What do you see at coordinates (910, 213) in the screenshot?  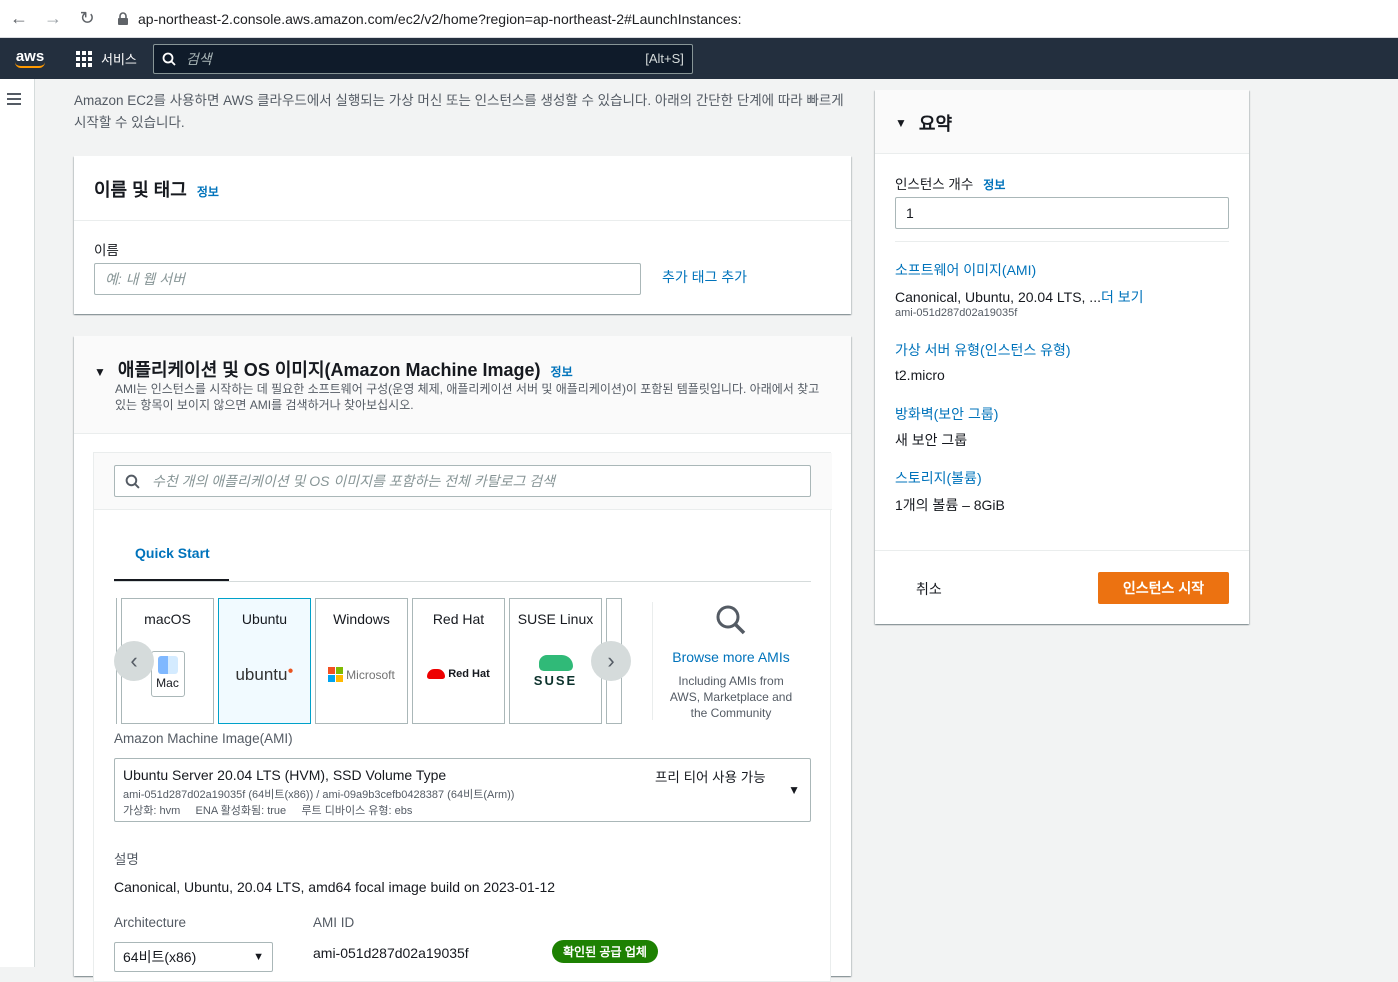 I see `instance-count-value: 1` at bounding box center [910, 213].